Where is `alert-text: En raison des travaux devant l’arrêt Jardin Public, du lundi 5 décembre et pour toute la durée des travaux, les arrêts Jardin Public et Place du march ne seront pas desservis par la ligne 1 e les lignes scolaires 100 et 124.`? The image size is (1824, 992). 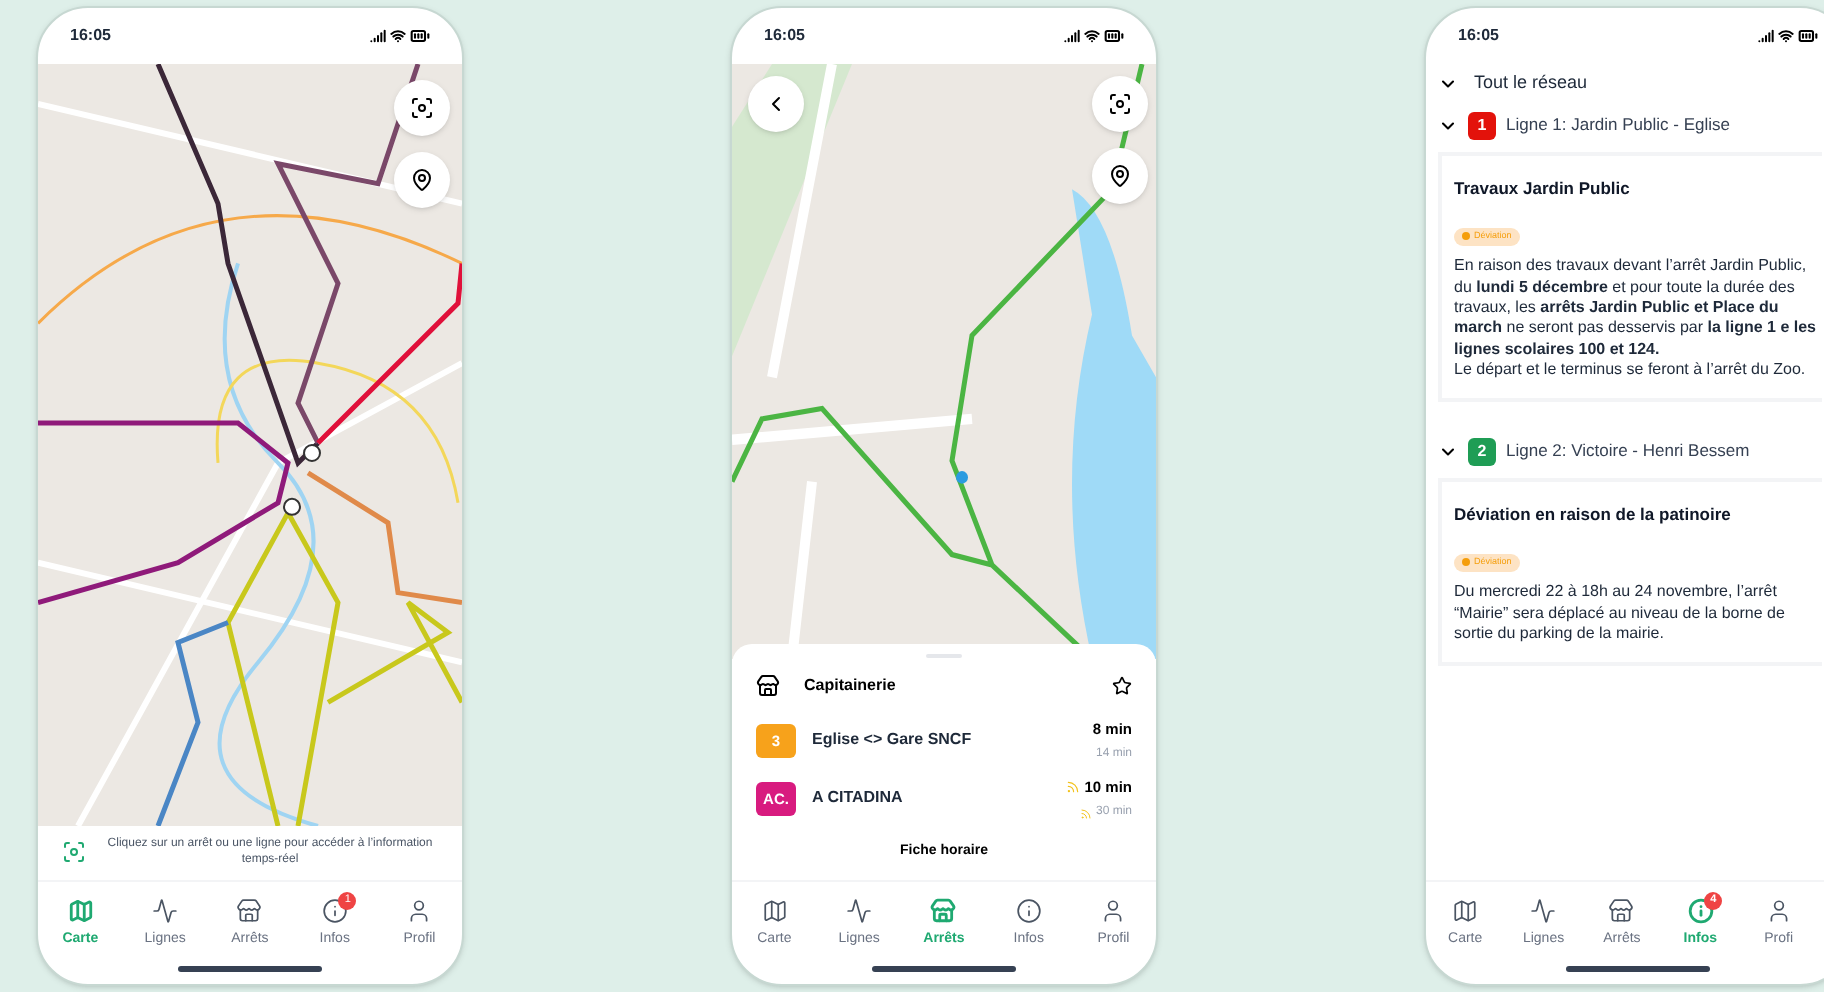 alert-text: En raison des travaux devant l’arrêt Jardin Public, du lundi 5 décembre et pour toute la durée des travaux, les arrêts Jardin Public et Place du march ne seront pas desservis par la ligne 1 e les lignes scolaires 100 et 124. is located at coordinates (1636, 308).